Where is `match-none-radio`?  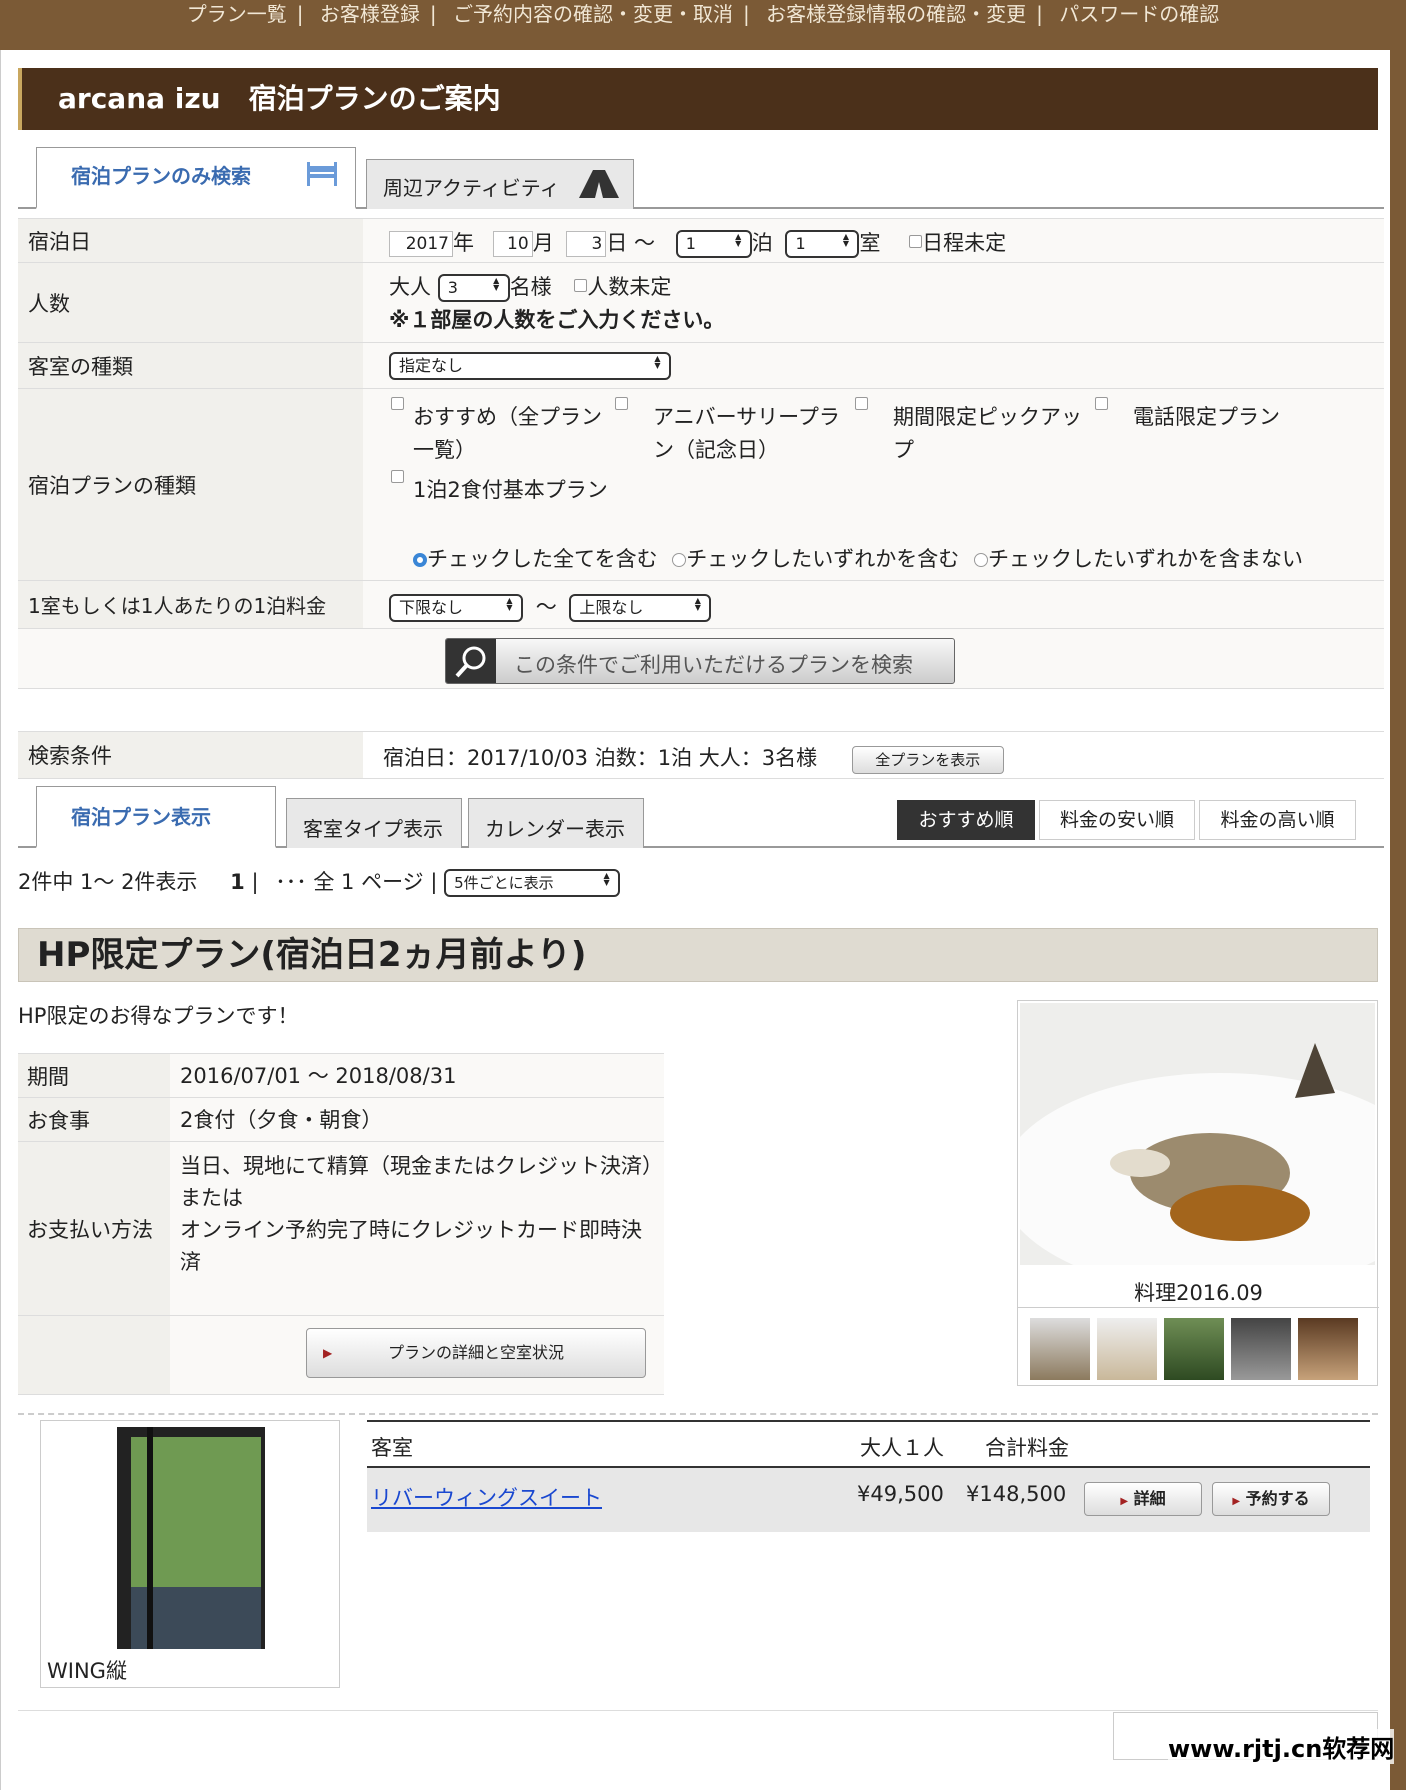 match-none-radio is located at coordinates (980, 560).